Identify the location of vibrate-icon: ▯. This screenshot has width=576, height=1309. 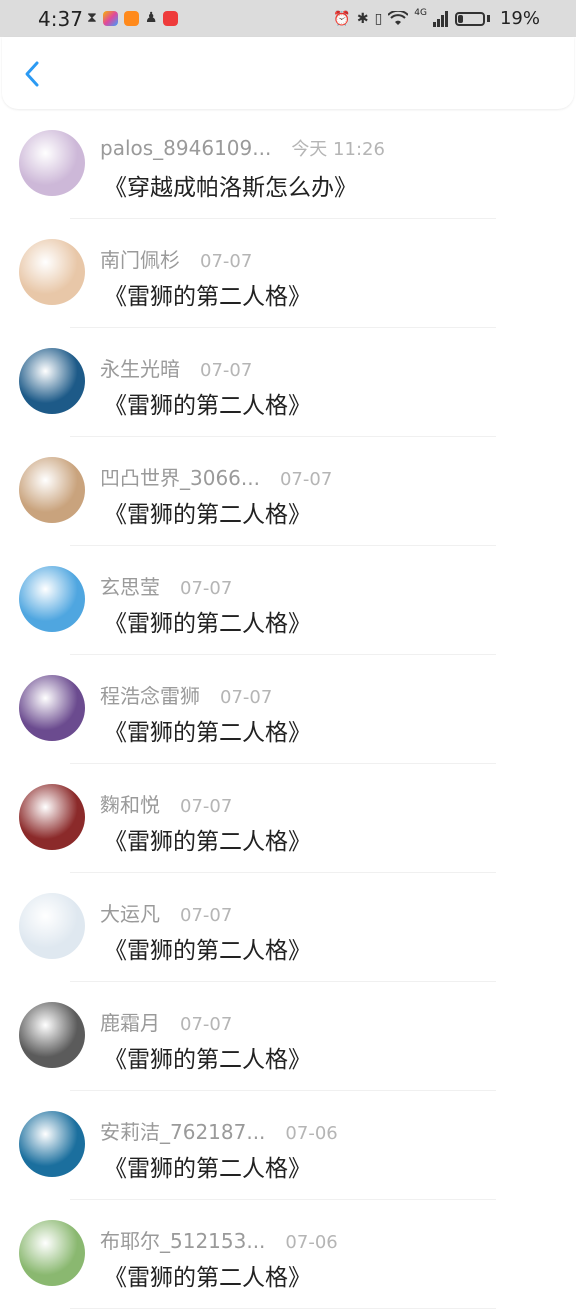
(378, 18).